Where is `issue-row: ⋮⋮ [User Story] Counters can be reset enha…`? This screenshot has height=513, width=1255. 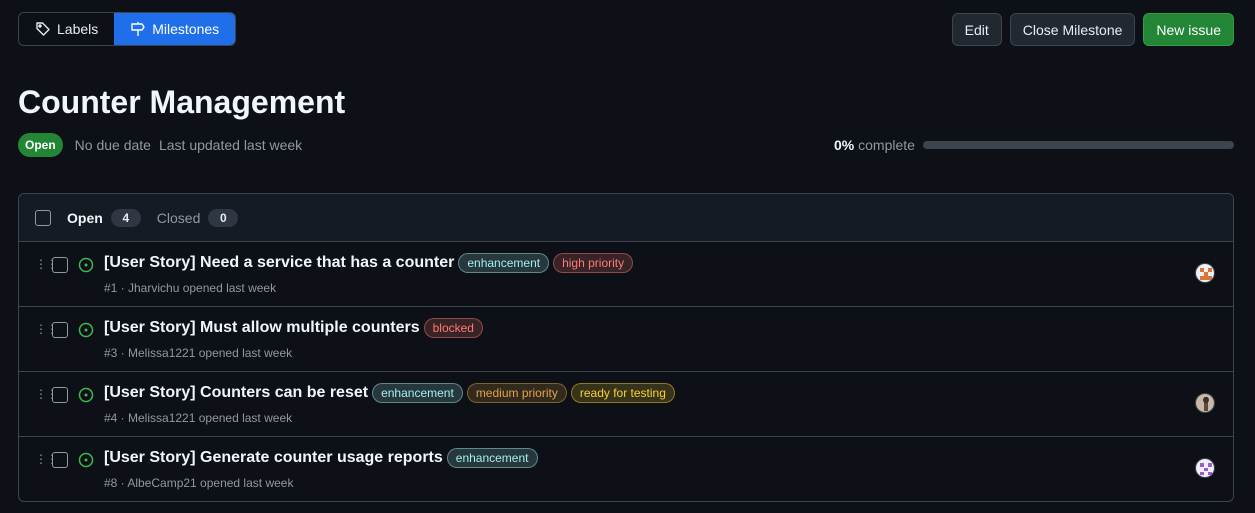
issue-row: ⋮⋮ [User Story] Counters can be reset enha… is located at coordinates (626, 404).